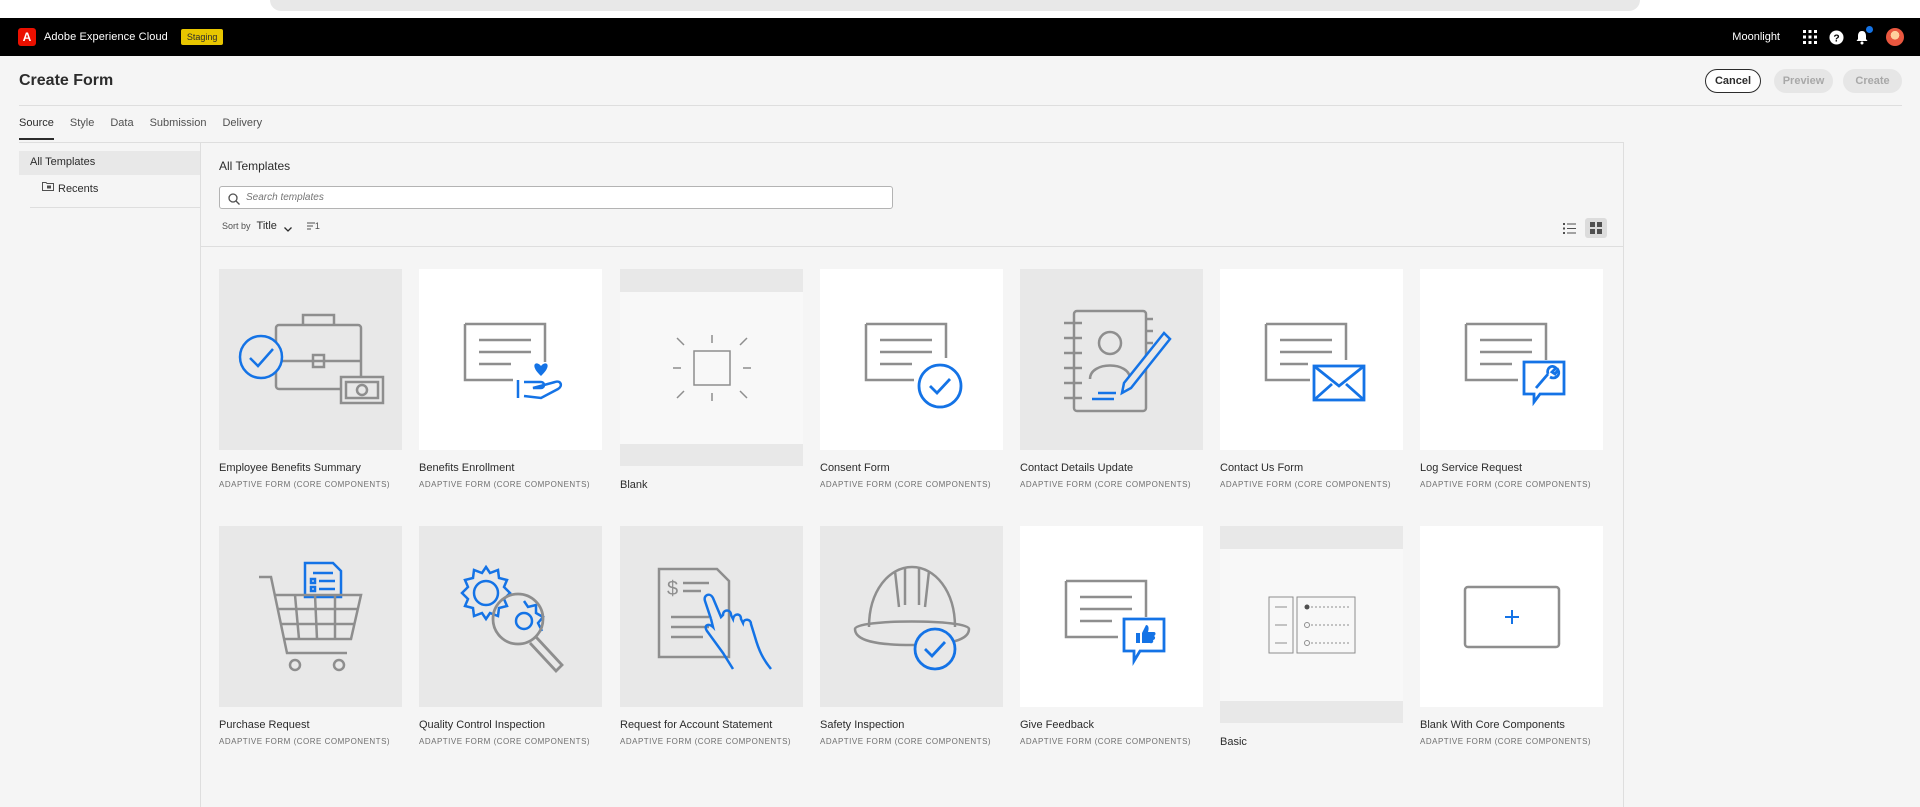 Image resolution: width=1920 pixels, height=807 pixels. I want to click on template-title: Contact Us Form, so click(1262, 468).